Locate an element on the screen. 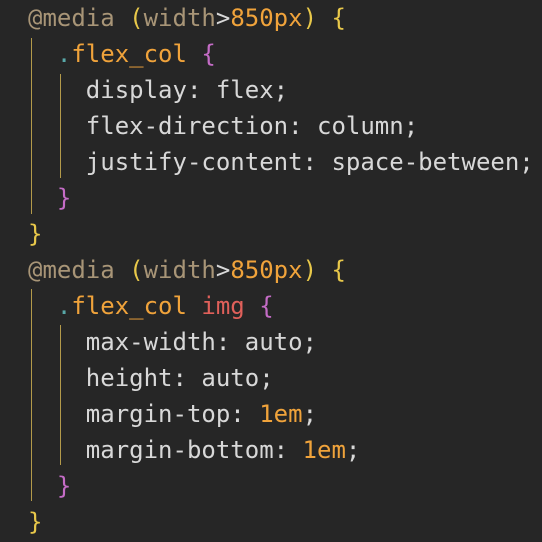  code-line-7: } is located at coordinates (35, 234).